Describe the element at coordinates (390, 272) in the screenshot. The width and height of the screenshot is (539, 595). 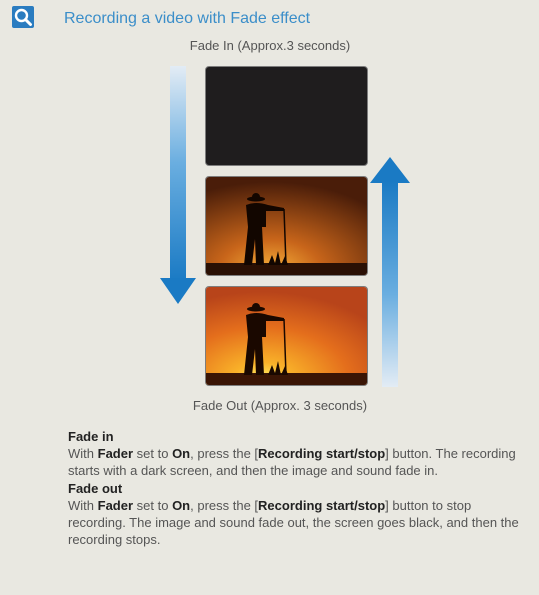
I see `fade-out-arrow-icon` at that location.